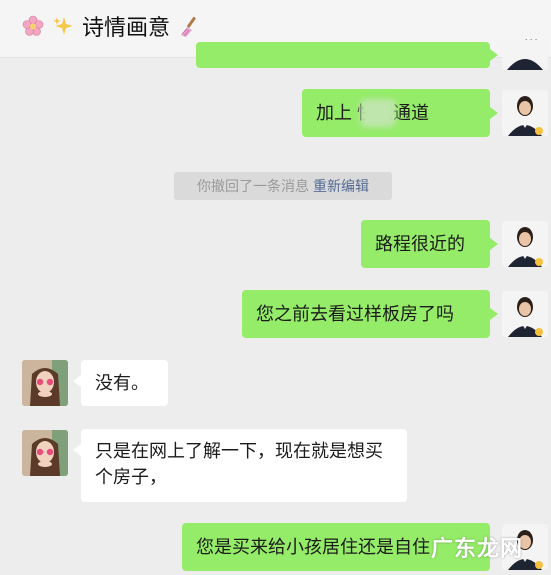 The image size is (551, 575). Describe the element at coordinates (355, 314) in the screenshot. I see `message-text: 您之前去看过样板房了吗` at that location.